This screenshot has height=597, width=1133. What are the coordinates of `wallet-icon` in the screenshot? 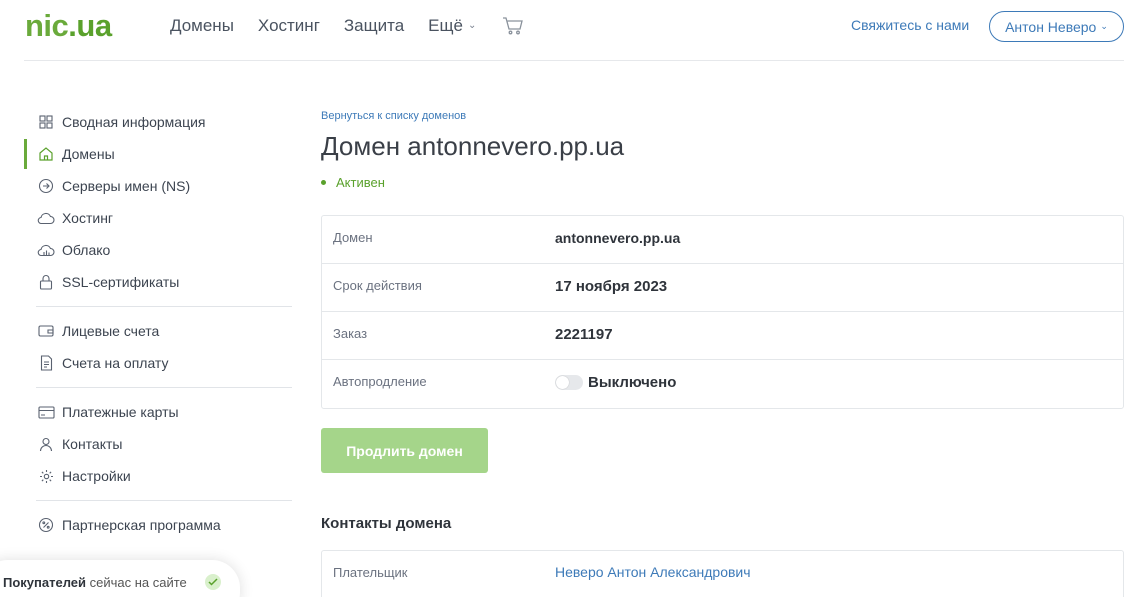 It's located at (46, 331).